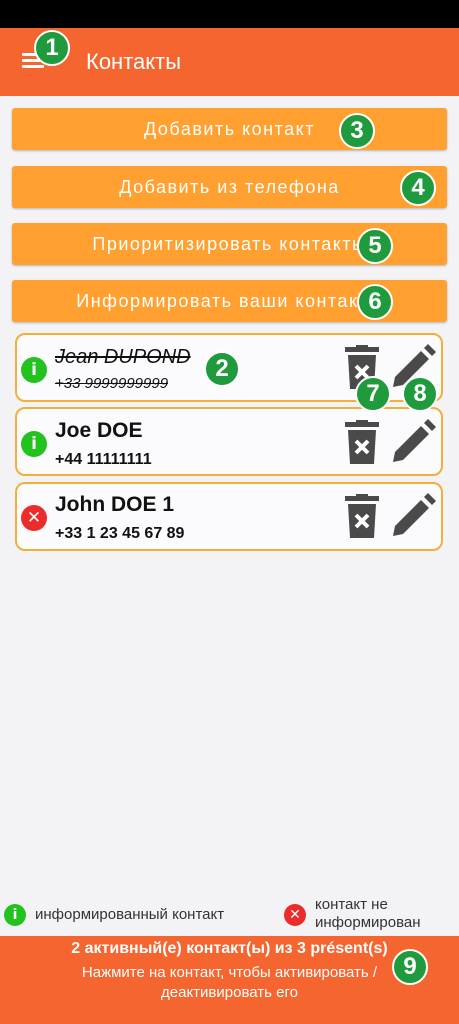  I want to click on system-status-bar, so click(229, 14).